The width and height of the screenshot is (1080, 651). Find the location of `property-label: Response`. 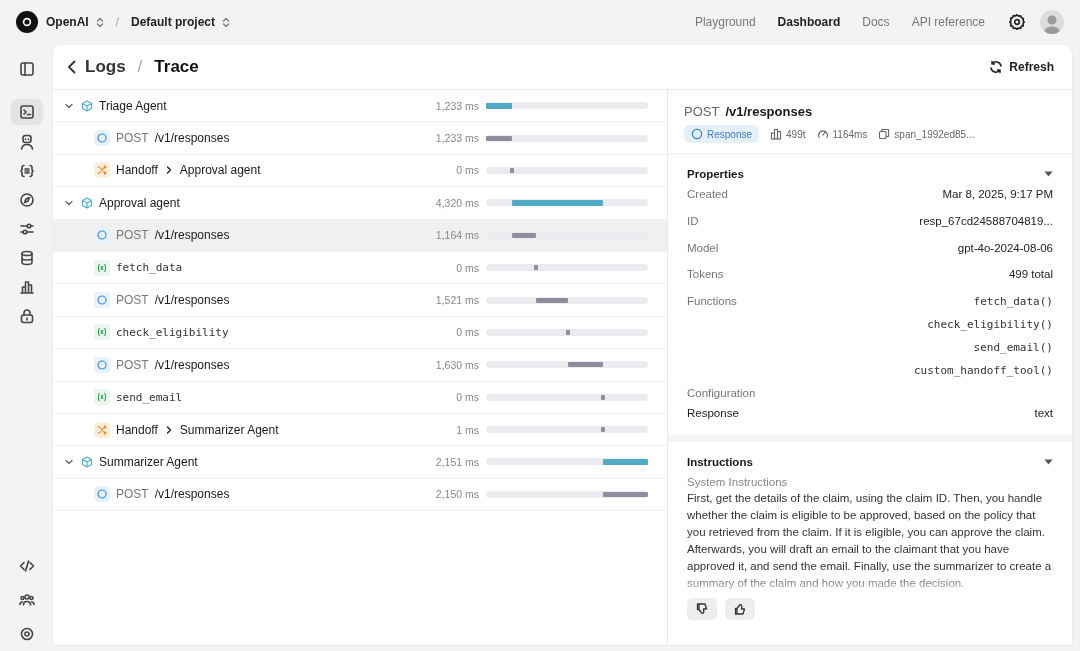

property-label: Response is located at coordinates (713, 413).